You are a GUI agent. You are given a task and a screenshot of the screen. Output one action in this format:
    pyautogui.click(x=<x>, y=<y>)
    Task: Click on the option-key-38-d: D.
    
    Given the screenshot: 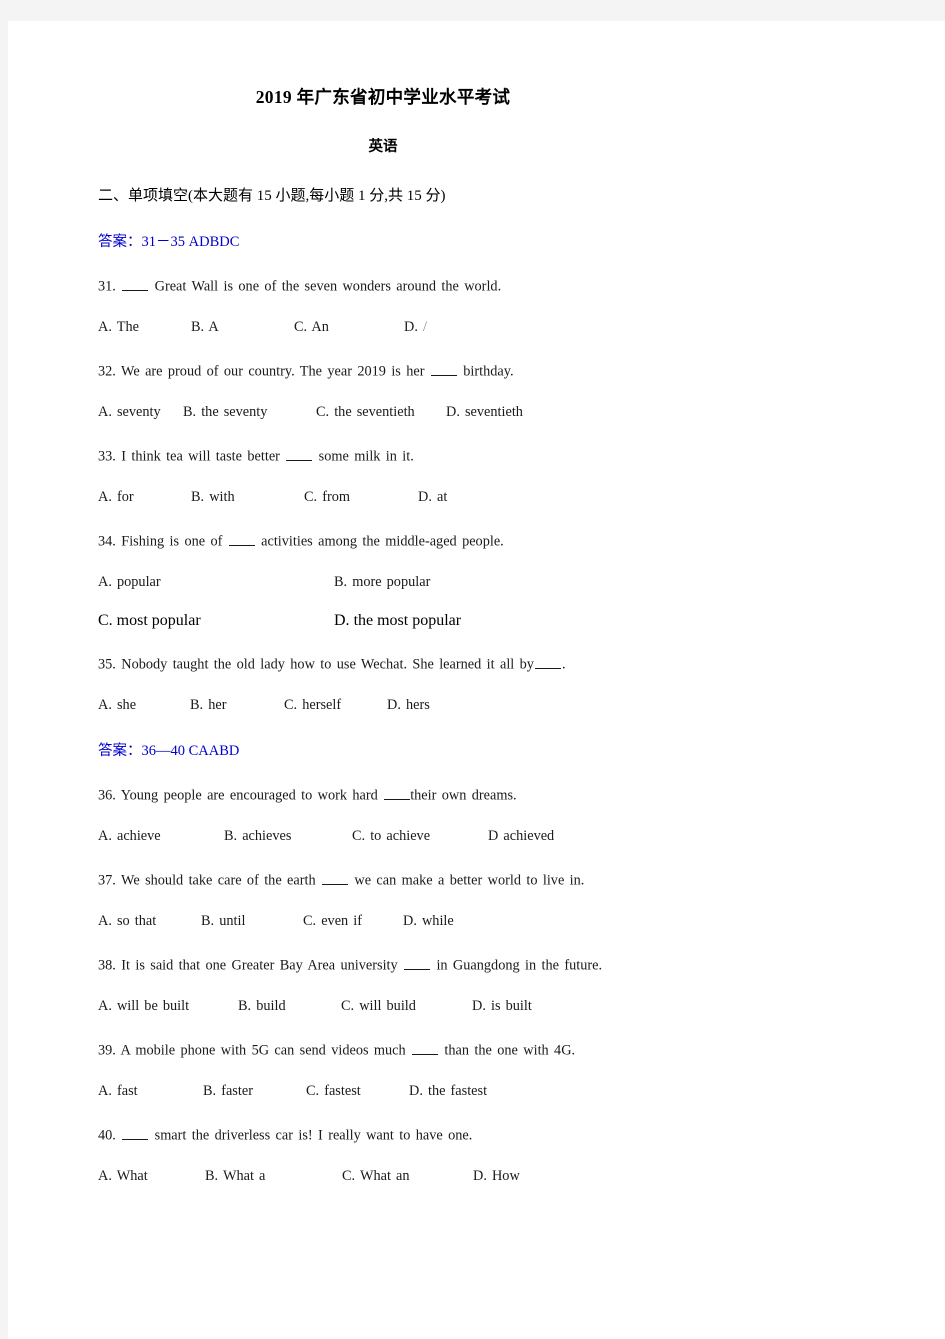 What is the action you would take?
    pyautogui.click(x=479, y=1006)
    